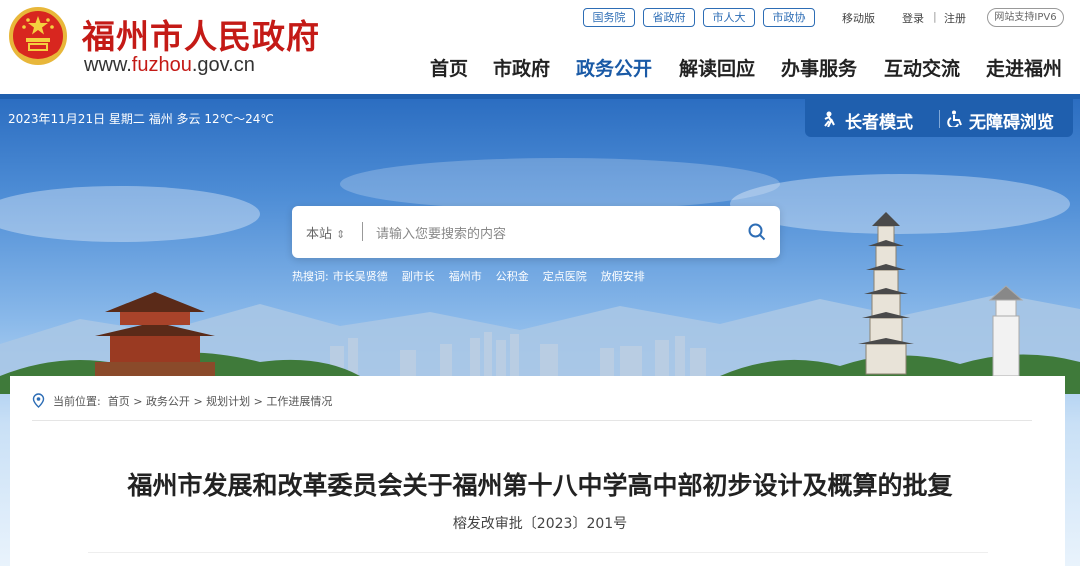 The width and height of the screenshot is (1080, 566). Describe the element at coordinates (829, 119) in the screenshot. I see `elder-icon` at that location.